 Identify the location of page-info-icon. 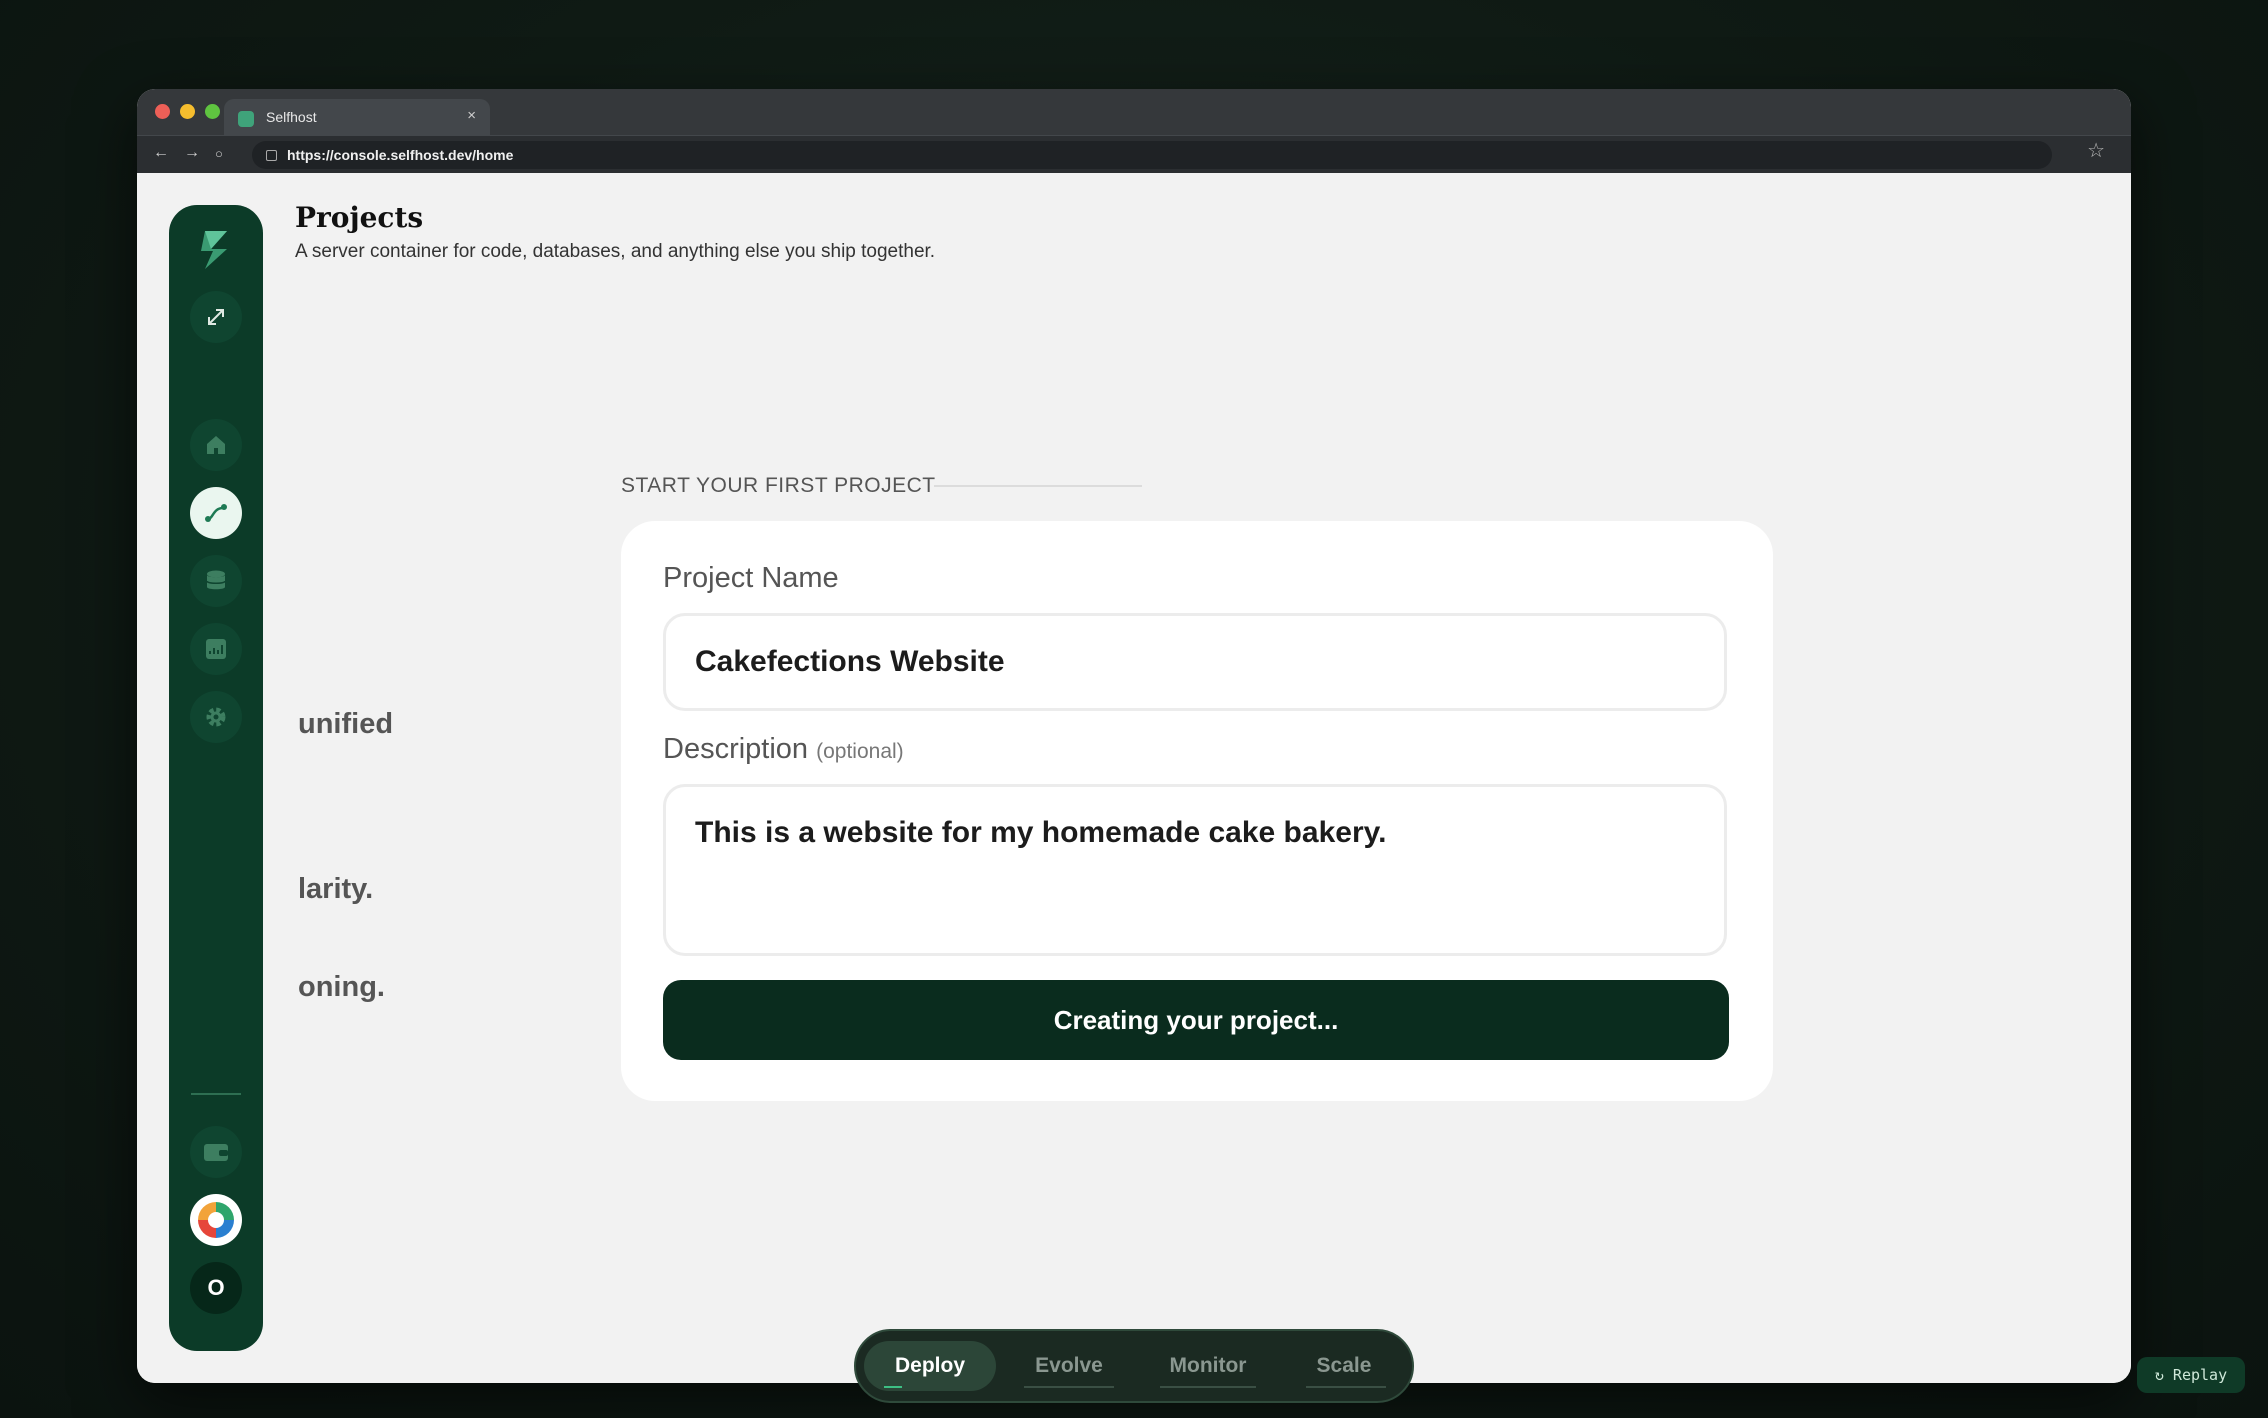
(271, 155).